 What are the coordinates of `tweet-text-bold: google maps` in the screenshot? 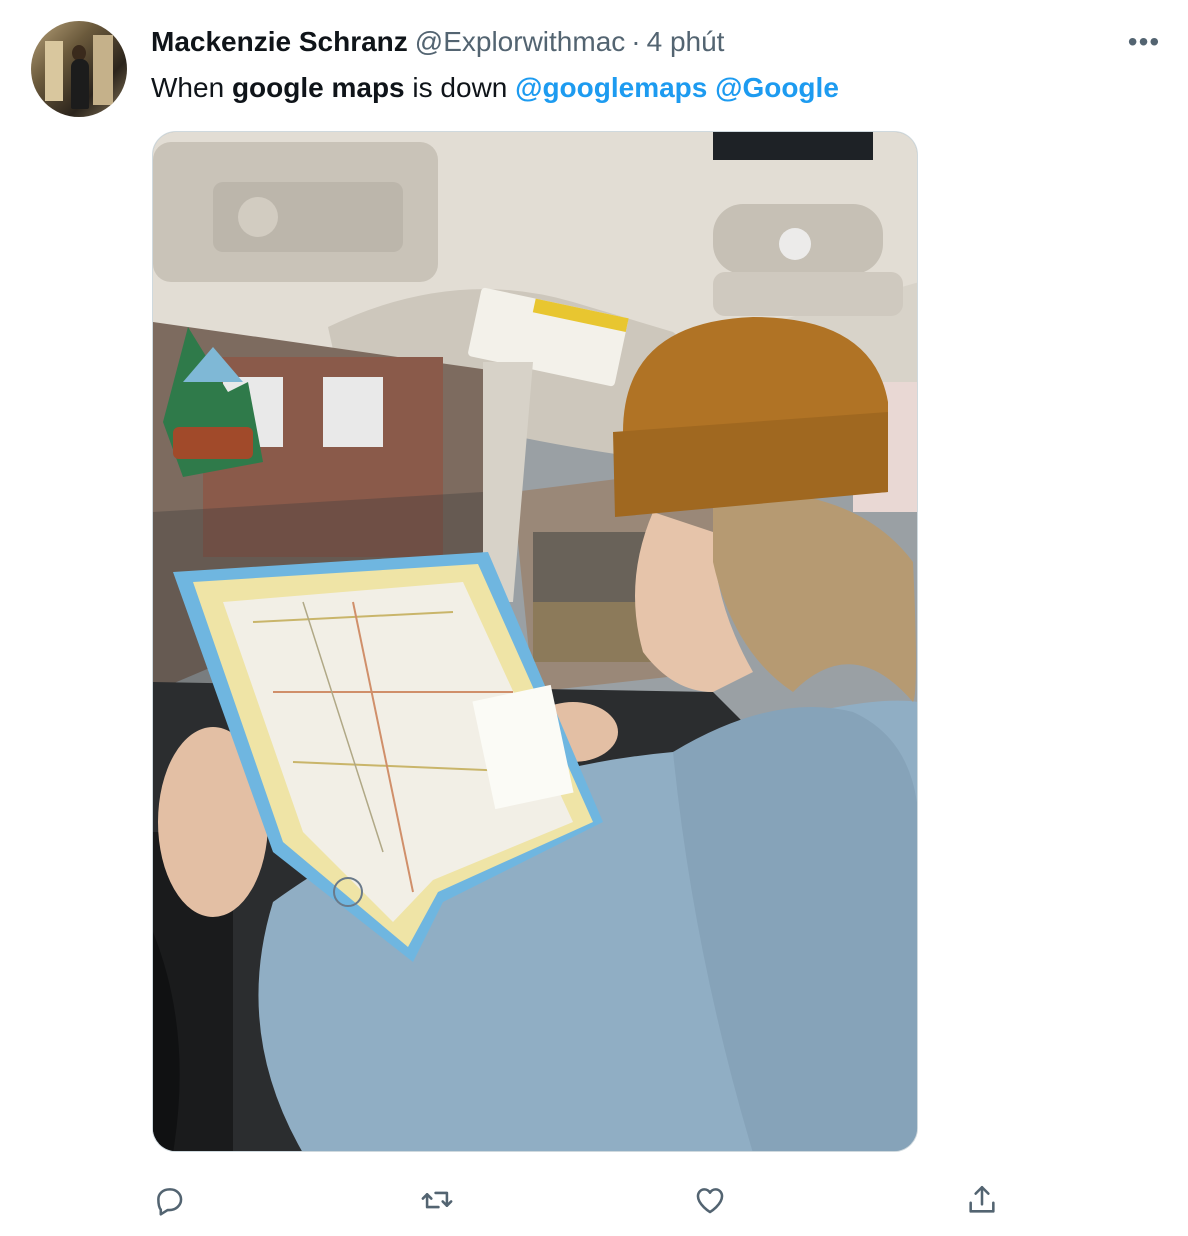 It's located at (318, 87).